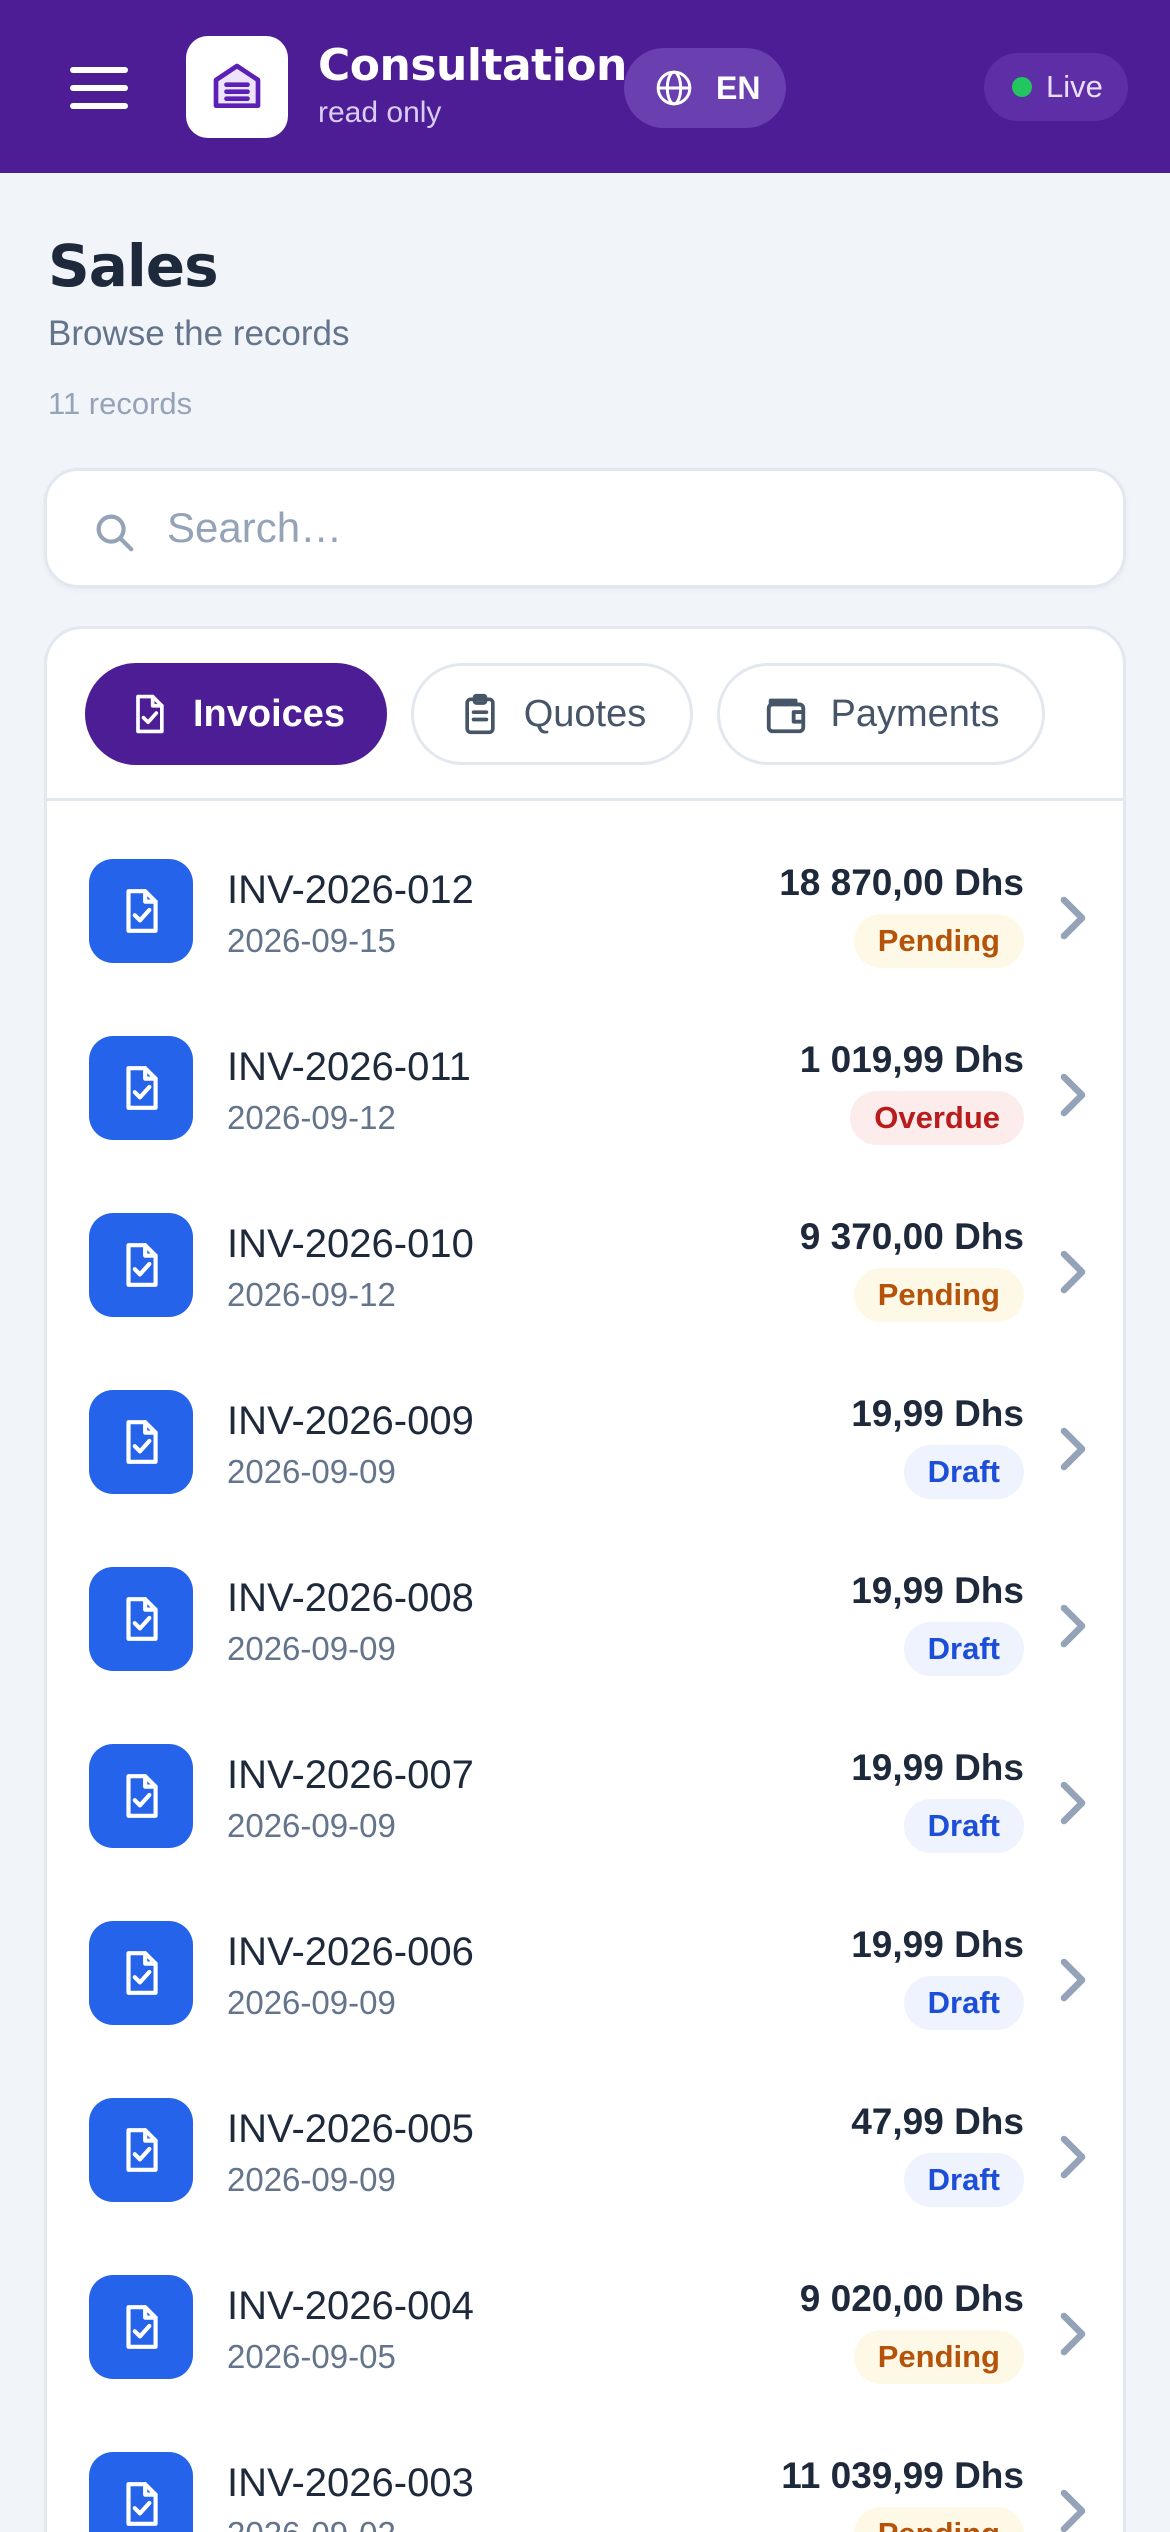  Describe the element at coordinates (269, 713) in the screenshot. I see `tab-invoices-label: Invoices` at that location.